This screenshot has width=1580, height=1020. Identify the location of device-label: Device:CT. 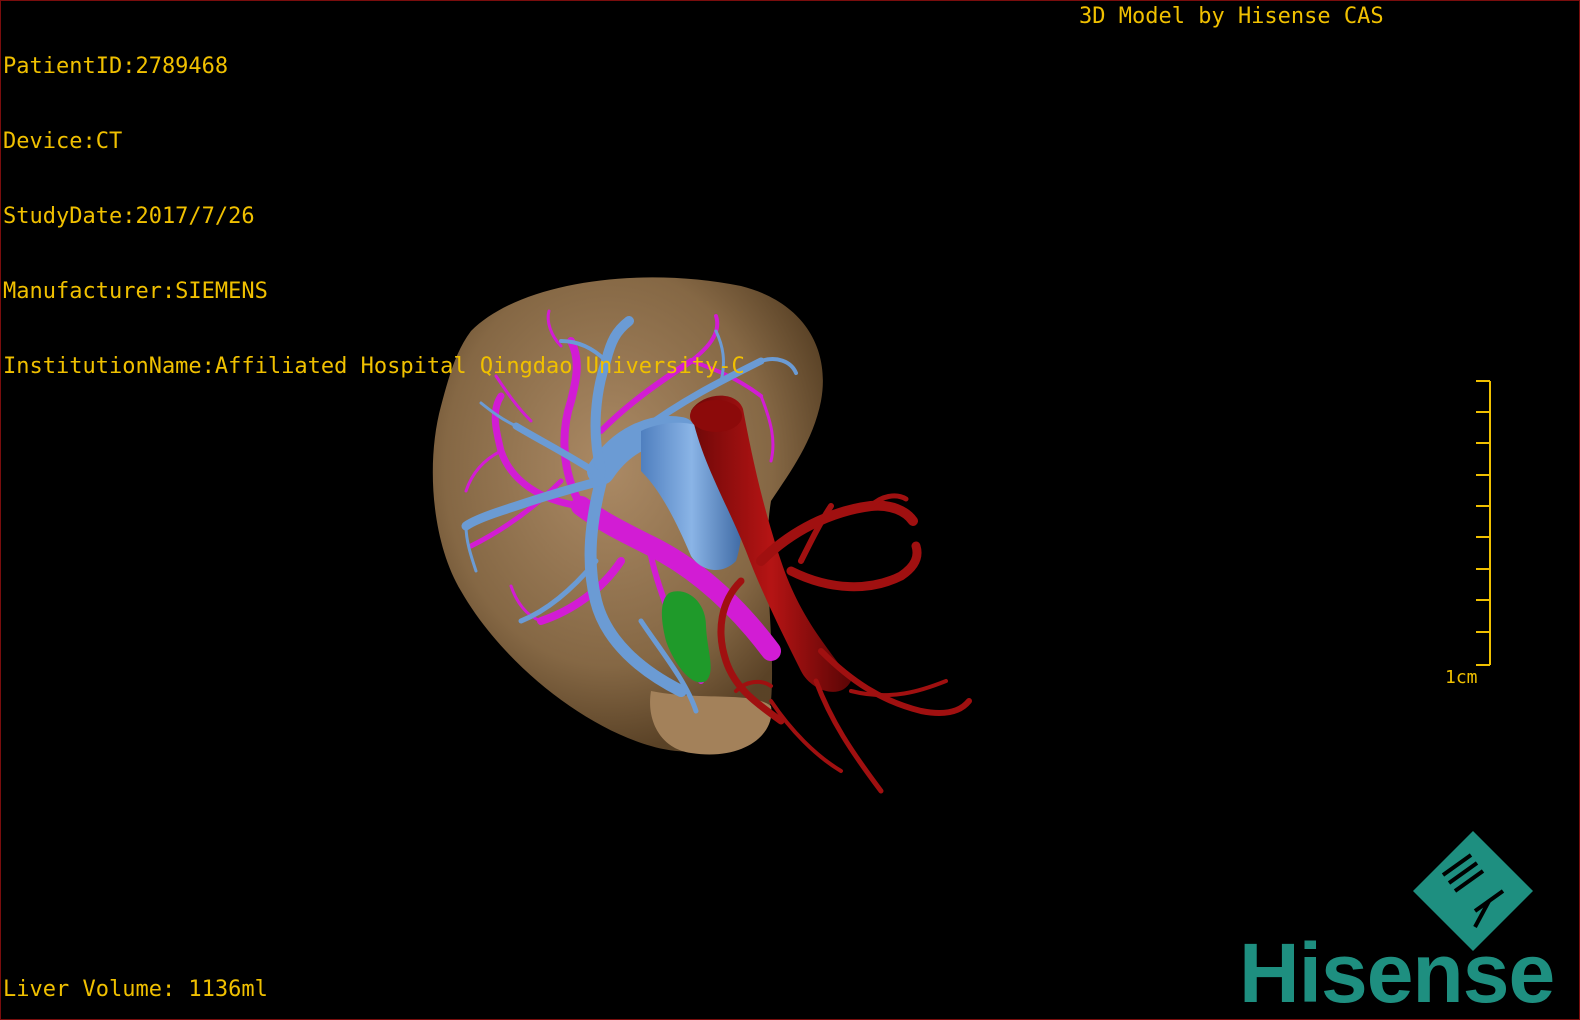
(63, 141).